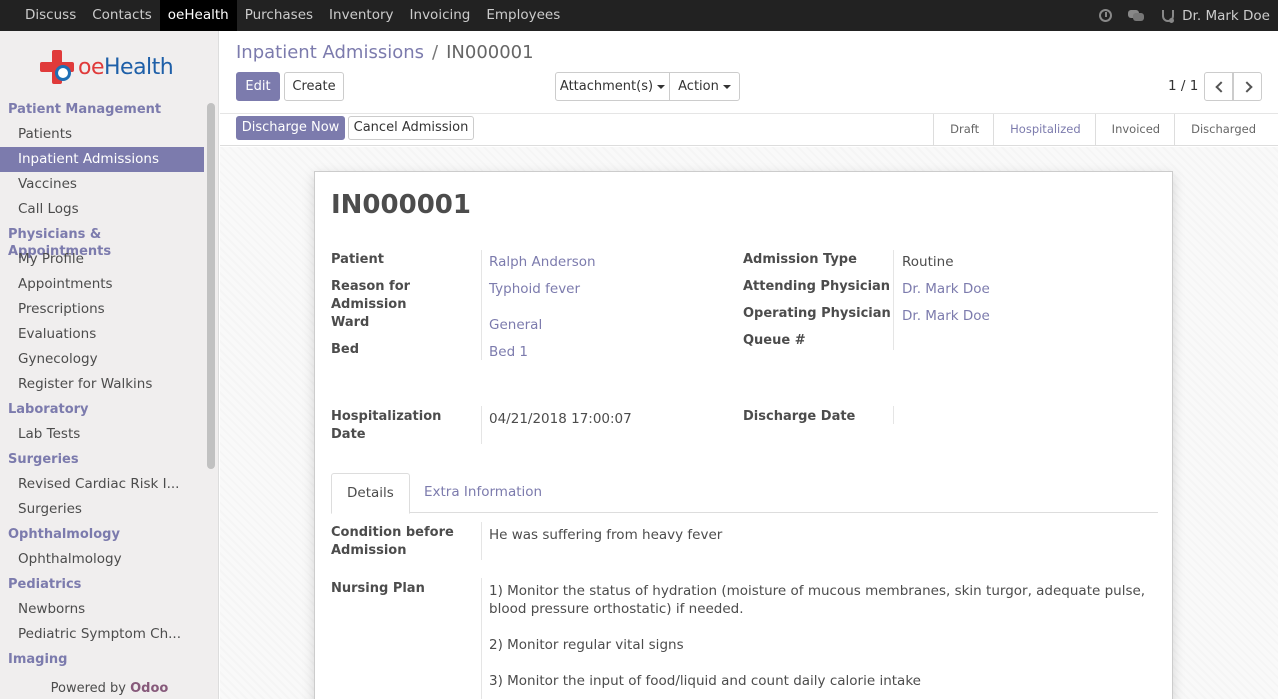 The height and width of the screenshot is (699, 1278). Describe the element at coordinates (606, 535) in the screenshot. I see `condition-value: He was suffering from heavy fever` at that location.